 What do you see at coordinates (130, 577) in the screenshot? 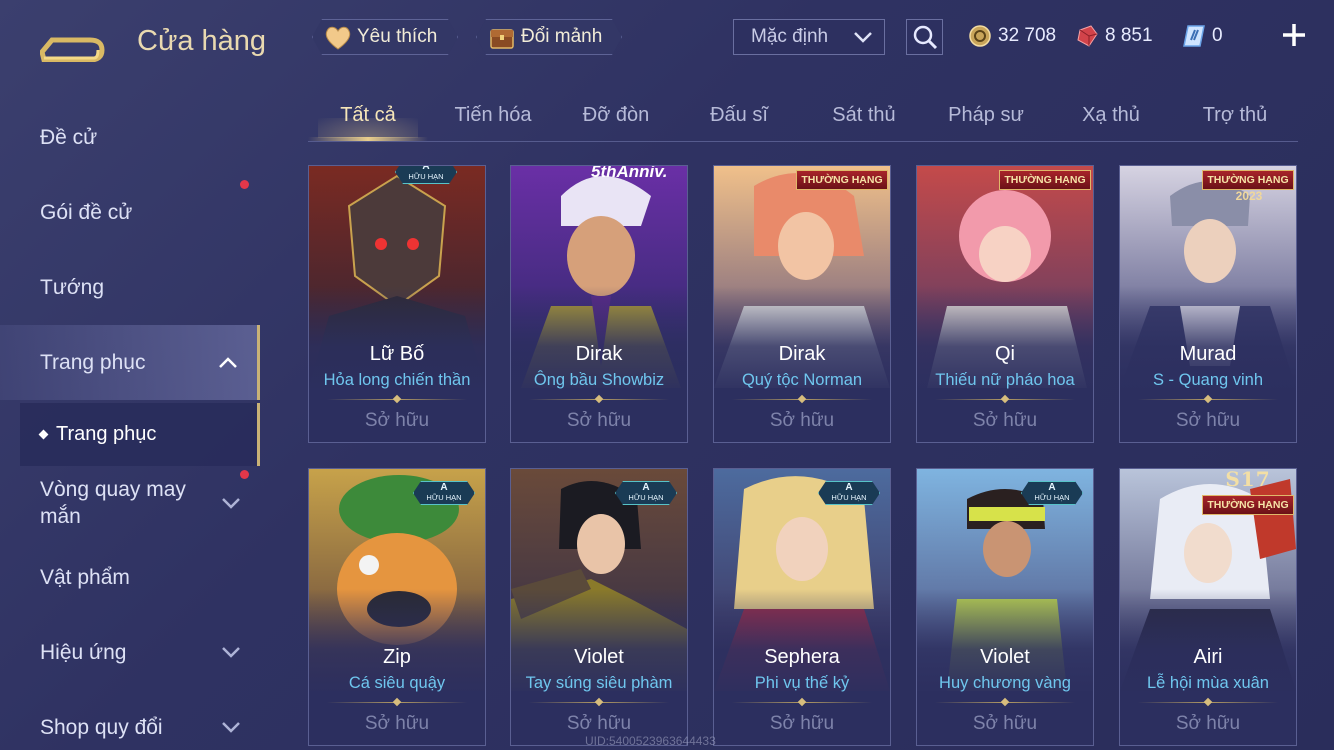
I see `sidebar-item-items: Vật phẩm` at bounding box center [130, 577].